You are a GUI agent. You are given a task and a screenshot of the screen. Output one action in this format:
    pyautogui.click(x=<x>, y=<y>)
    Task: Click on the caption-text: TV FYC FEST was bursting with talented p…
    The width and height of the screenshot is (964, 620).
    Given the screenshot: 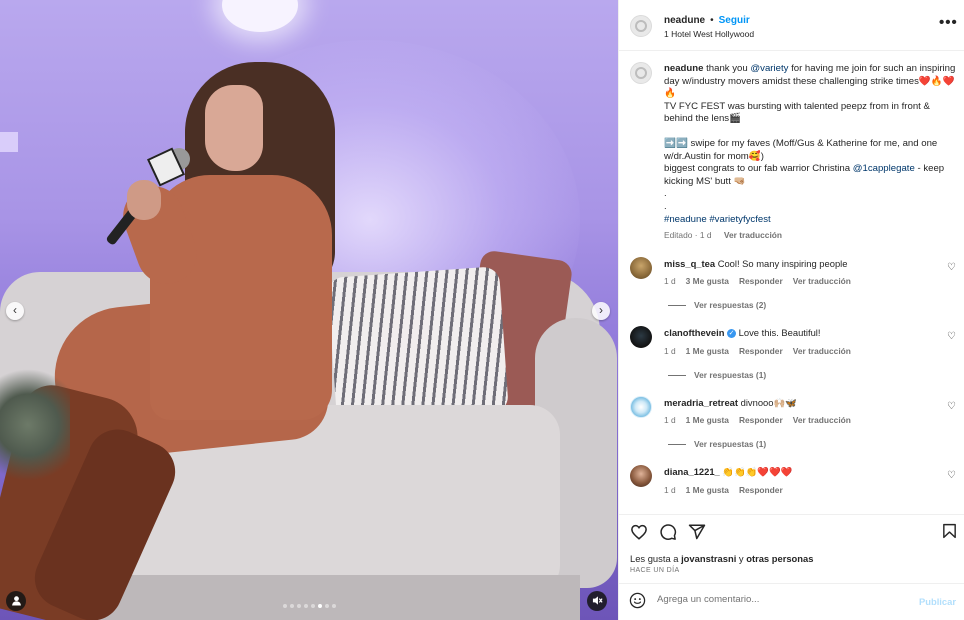 What is the action you would take?
    pyautogui.click(x=797, y=112)
    